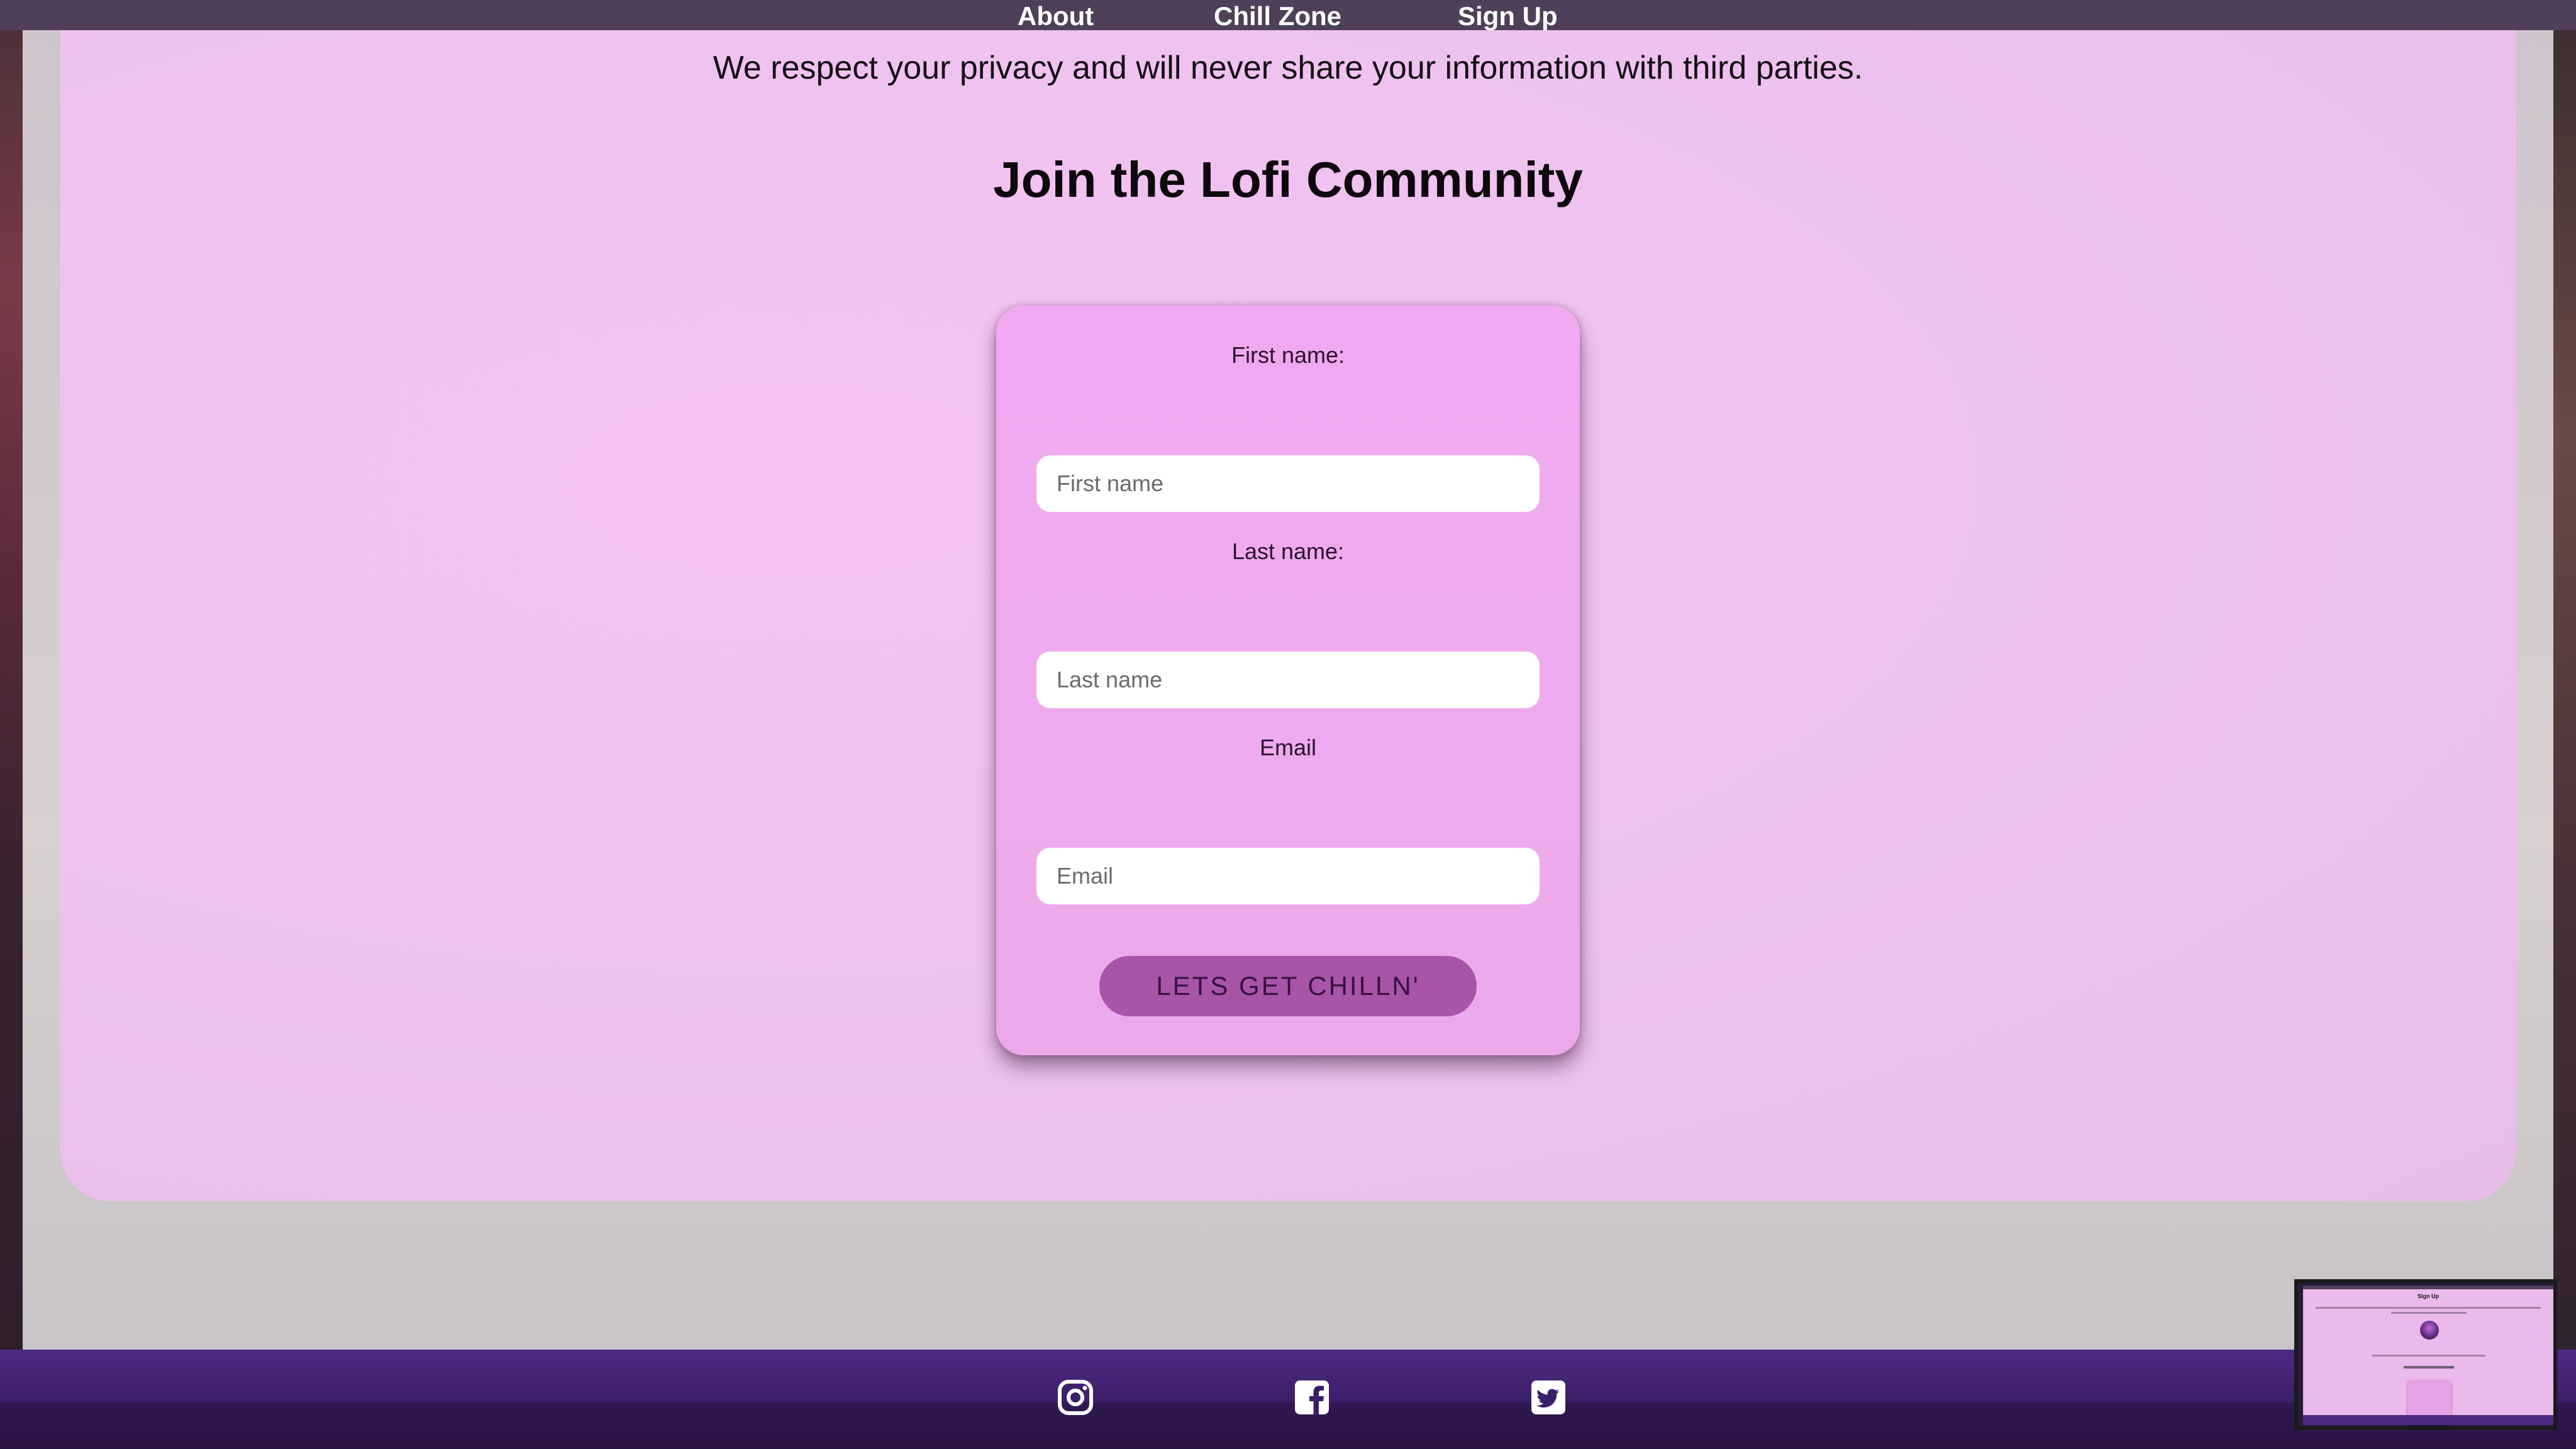 This screenshot has height=1449, width=2576. Describe the element at coordinates (1288, 986) in the screenshot. I see `submit-button: LETS GET CHILLN'` at that location.